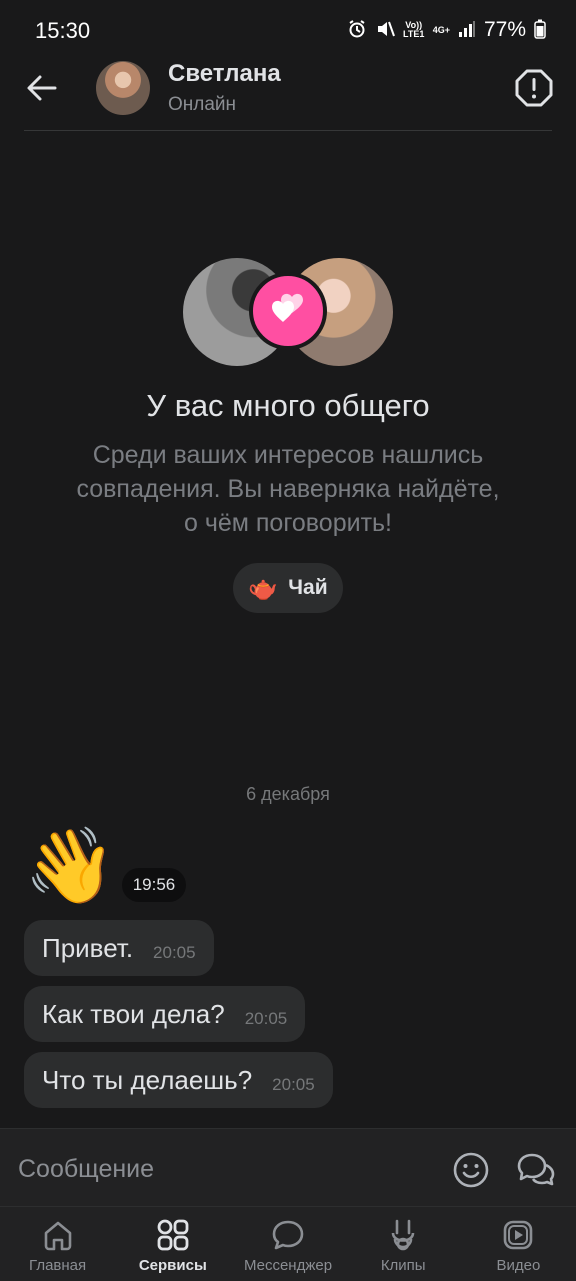 Image resolution: width=576 pixels, height=1281 pixels. I want to click on video-icon, so click(518, 1235).